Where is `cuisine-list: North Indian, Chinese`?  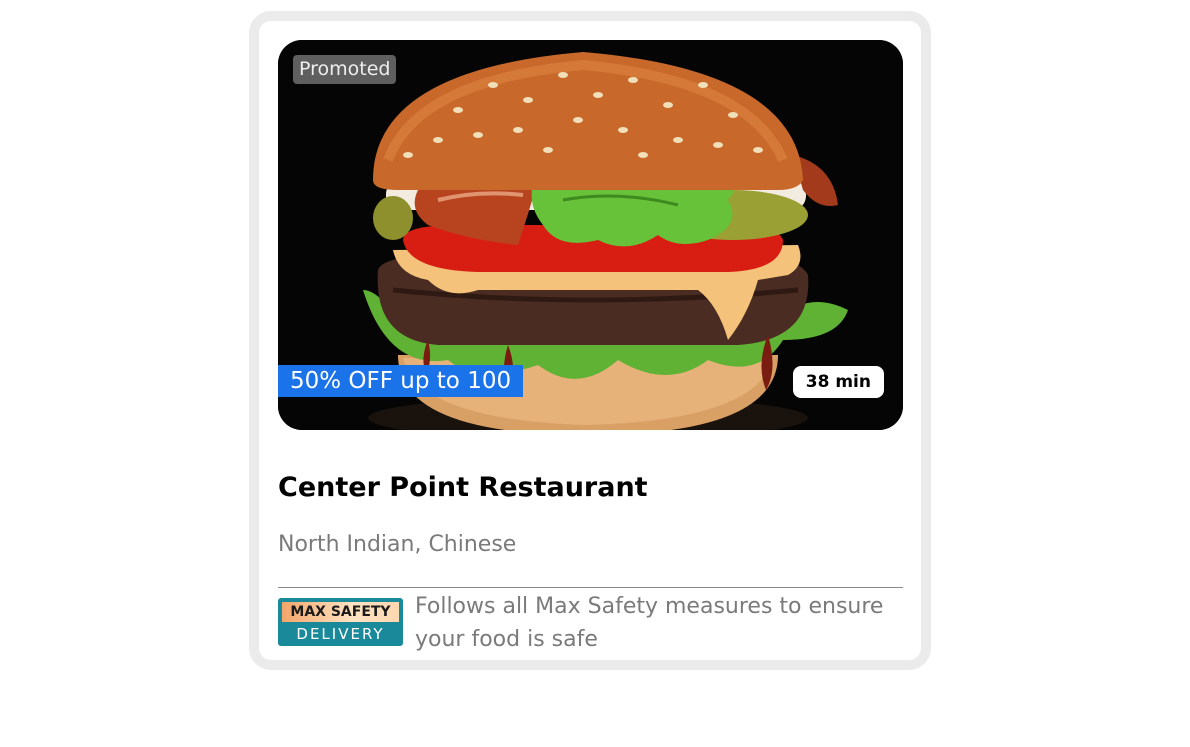 cuisine-list: North Indian, Chinese is located at coordinates (397, 544).